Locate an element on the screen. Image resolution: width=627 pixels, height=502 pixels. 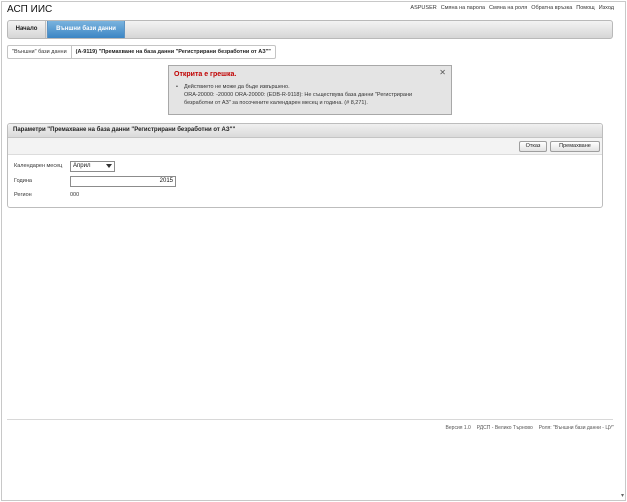
footer-divider is located at coordinates (310, 419).